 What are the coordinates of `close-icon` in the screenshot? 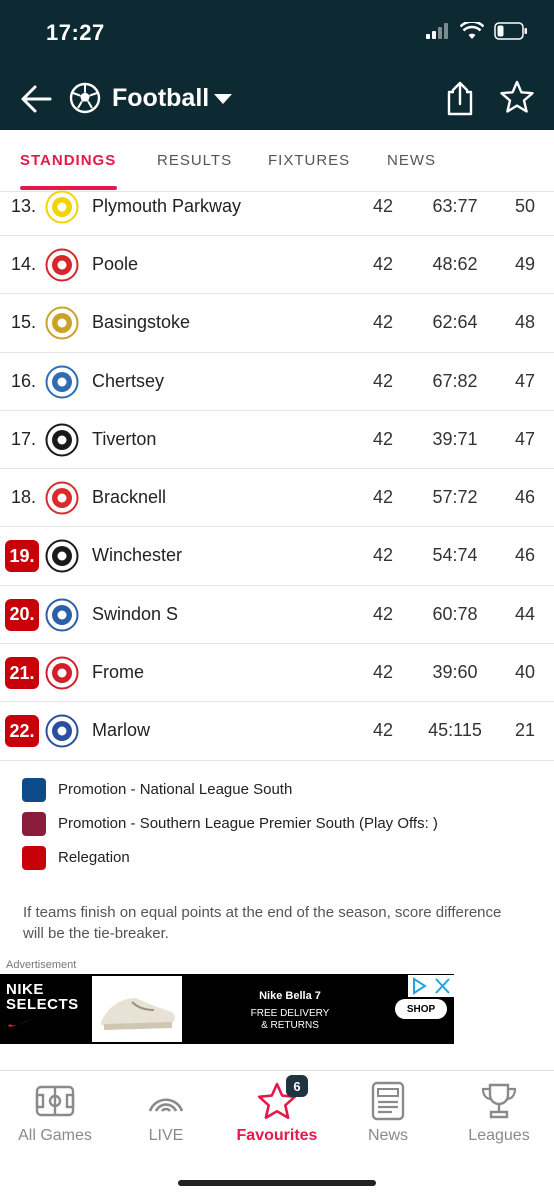 It's located at (442, 986).